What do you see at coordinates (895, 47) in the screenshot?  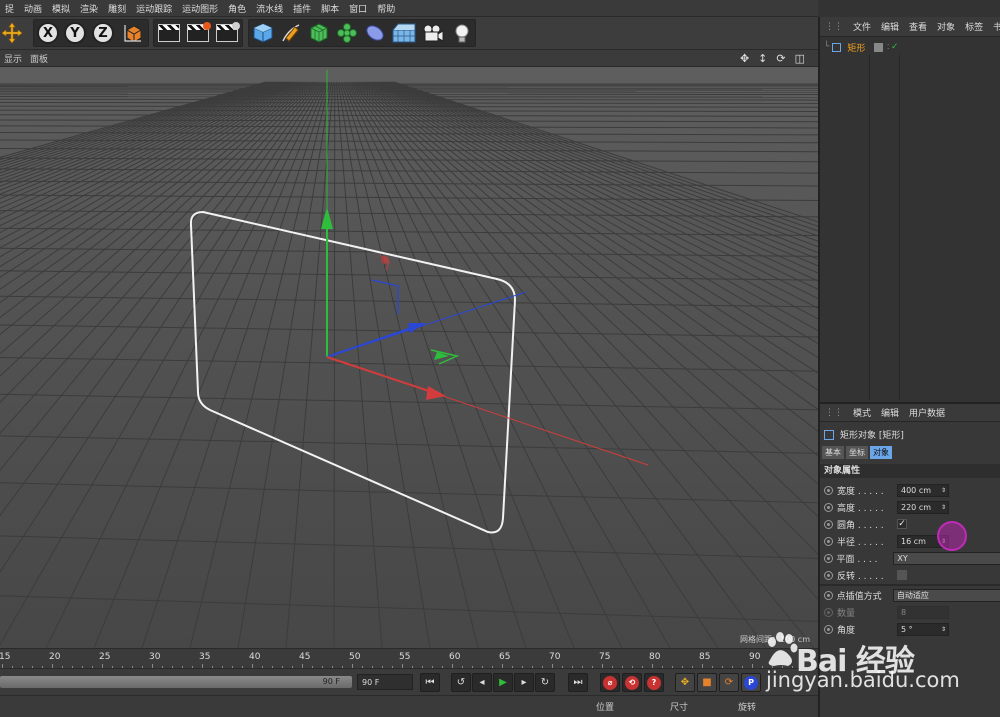 I see `enabled-check-icon: ✓` at bounding box center [895, 47].